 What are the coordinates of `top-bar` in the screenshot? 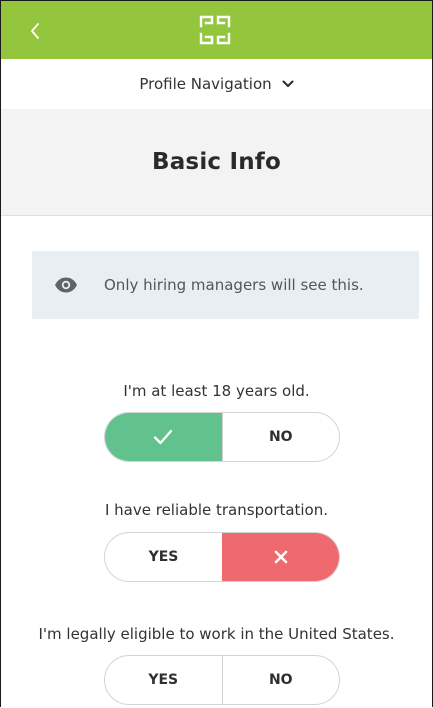 It's located at (216, 30).